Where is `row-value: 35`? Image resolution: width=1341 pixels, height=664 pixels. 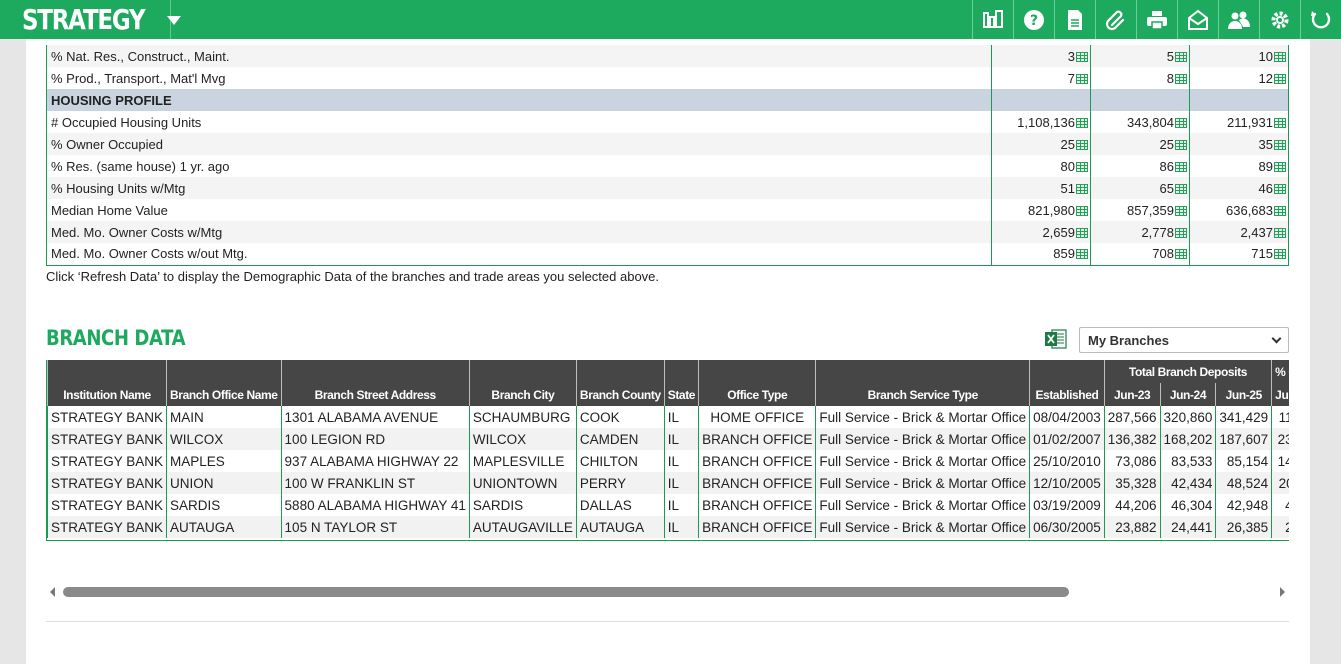 row-value: 35 is located at coordinates (1265, 144).